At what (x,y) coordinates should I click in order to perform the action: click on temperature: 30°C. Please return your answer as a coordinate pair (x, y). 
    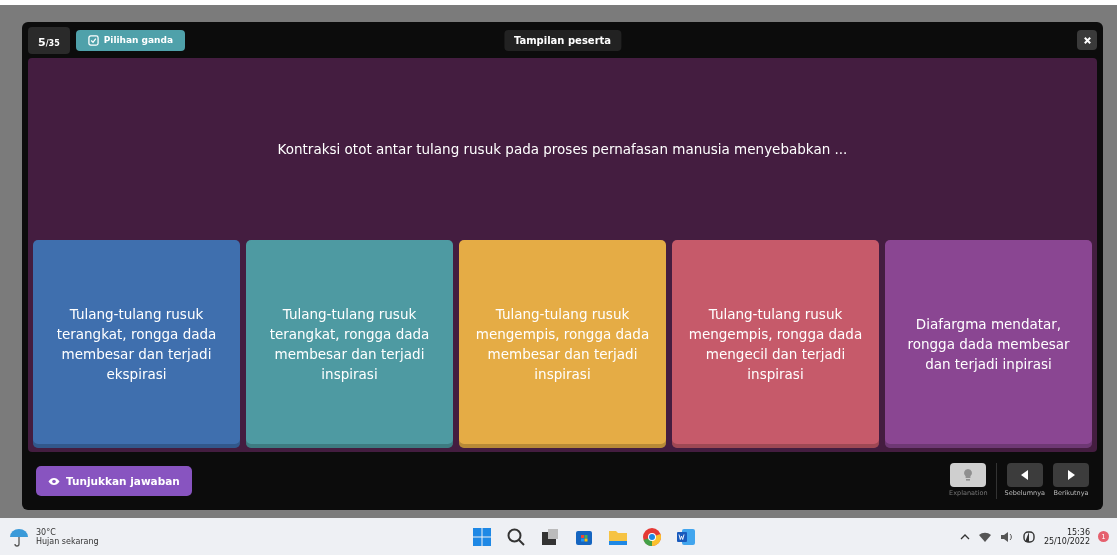
    Looking at the image, I should click on (46, 532).